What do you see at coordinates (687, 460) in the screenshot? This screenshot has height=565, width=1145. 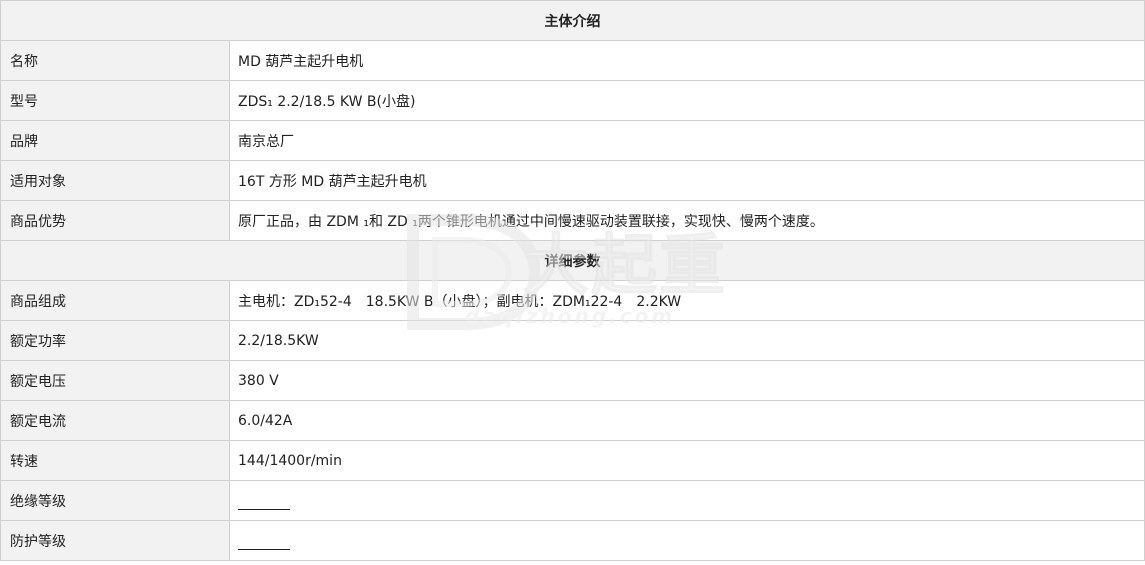 I see `spec-value: 144/1400r/min` at bounding box center [687, 460].